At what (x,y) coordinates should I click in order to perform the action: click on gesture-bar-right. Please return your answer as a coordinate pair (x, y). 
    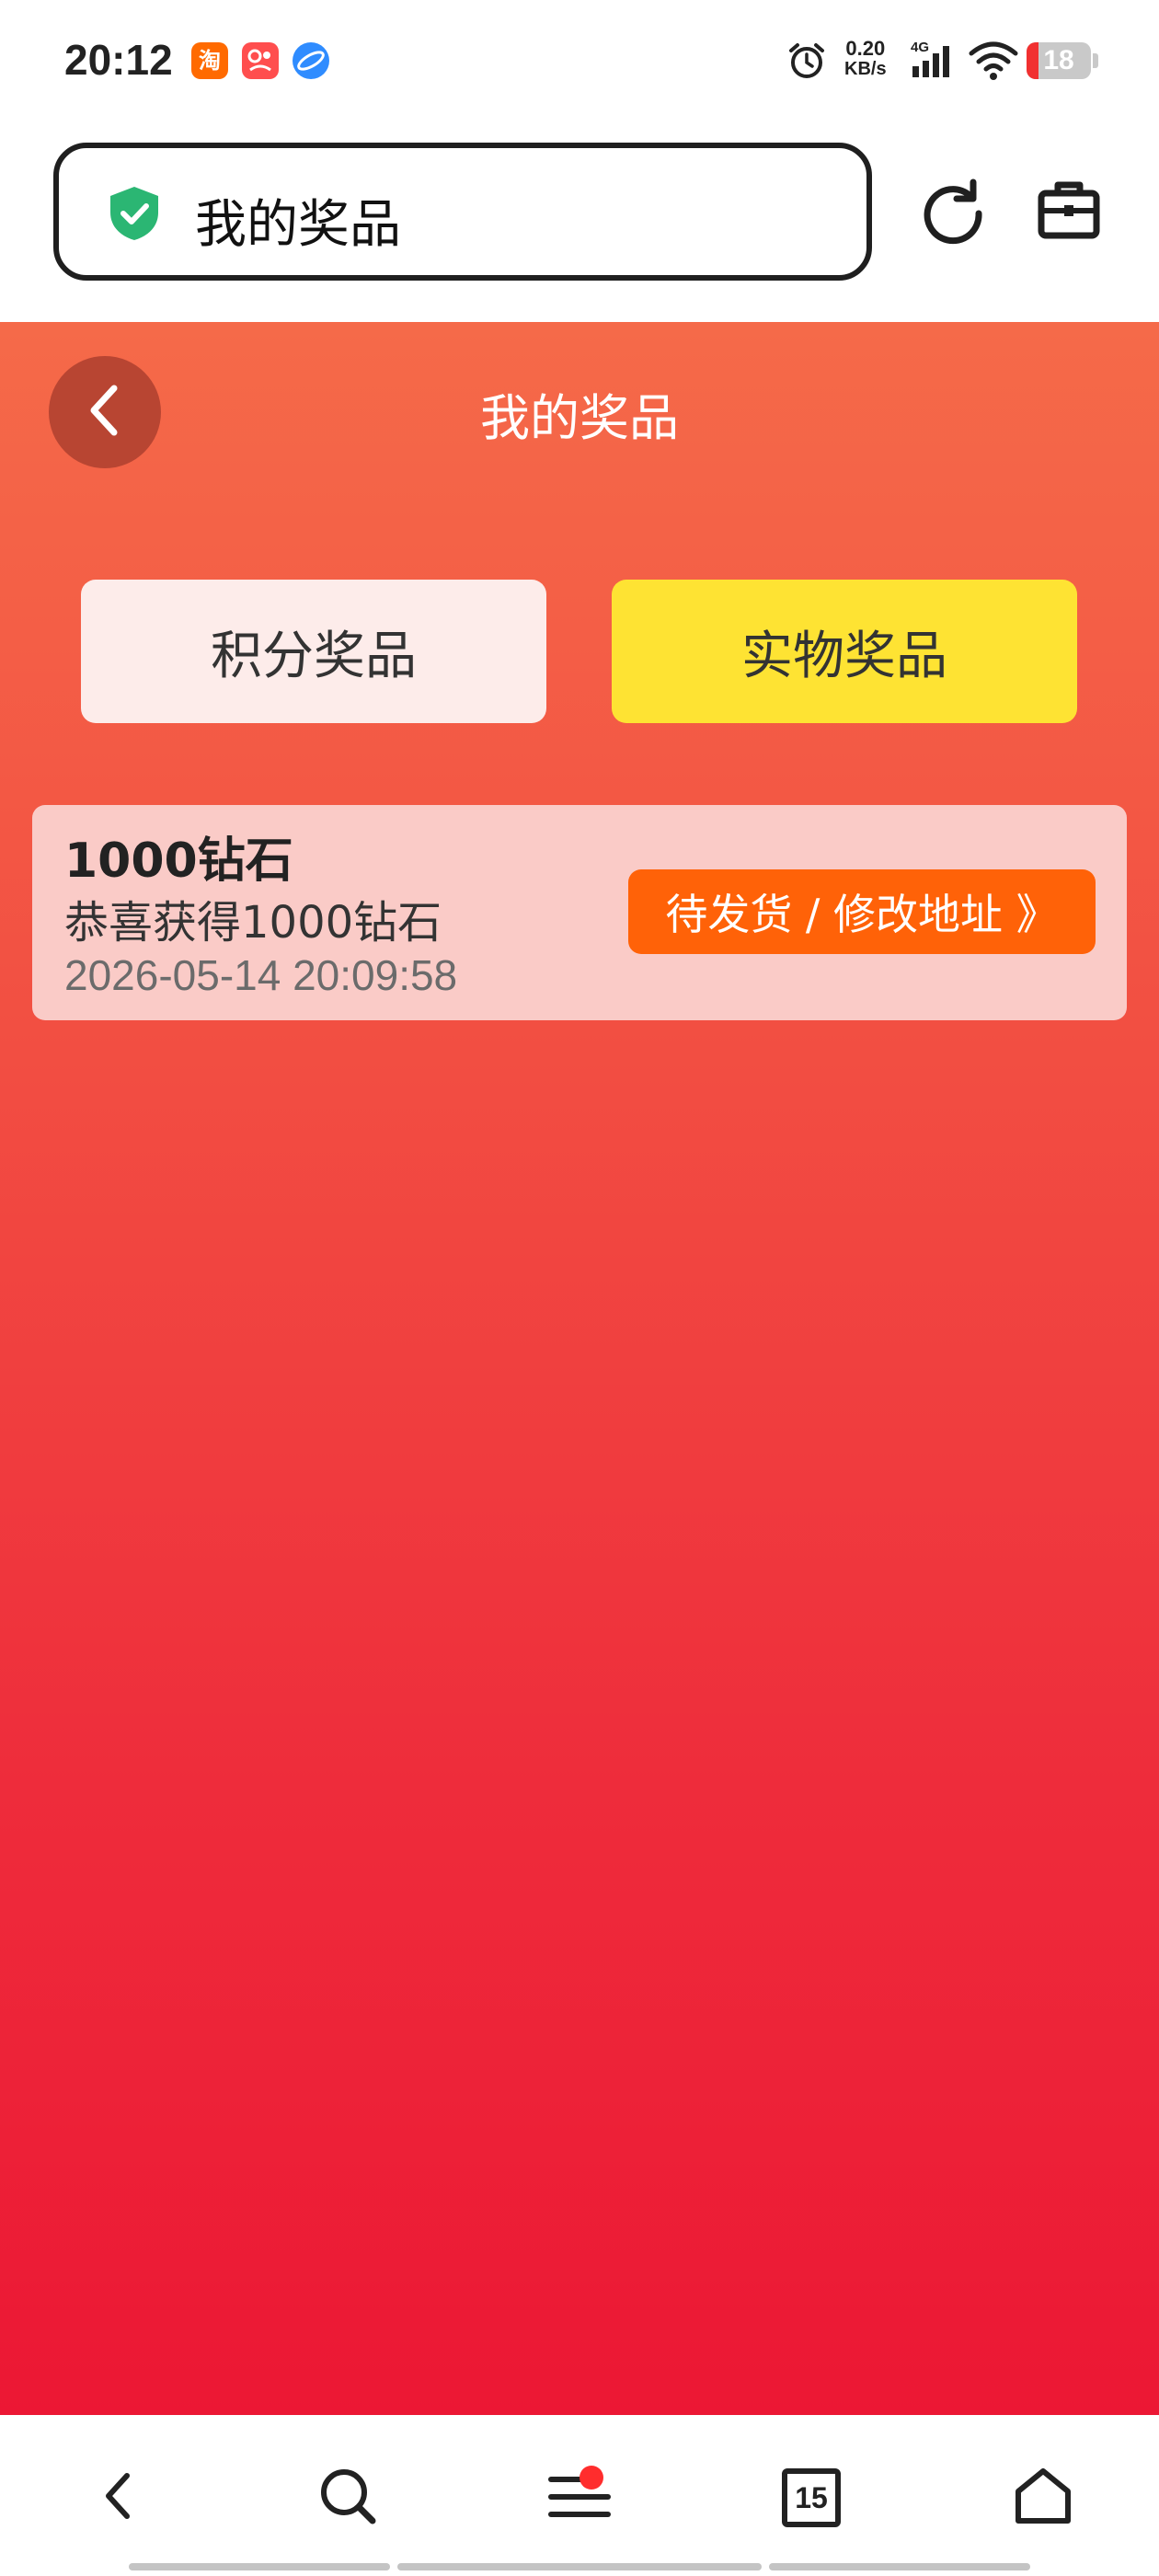
    Looking at the image, I should click on (899, 2566).